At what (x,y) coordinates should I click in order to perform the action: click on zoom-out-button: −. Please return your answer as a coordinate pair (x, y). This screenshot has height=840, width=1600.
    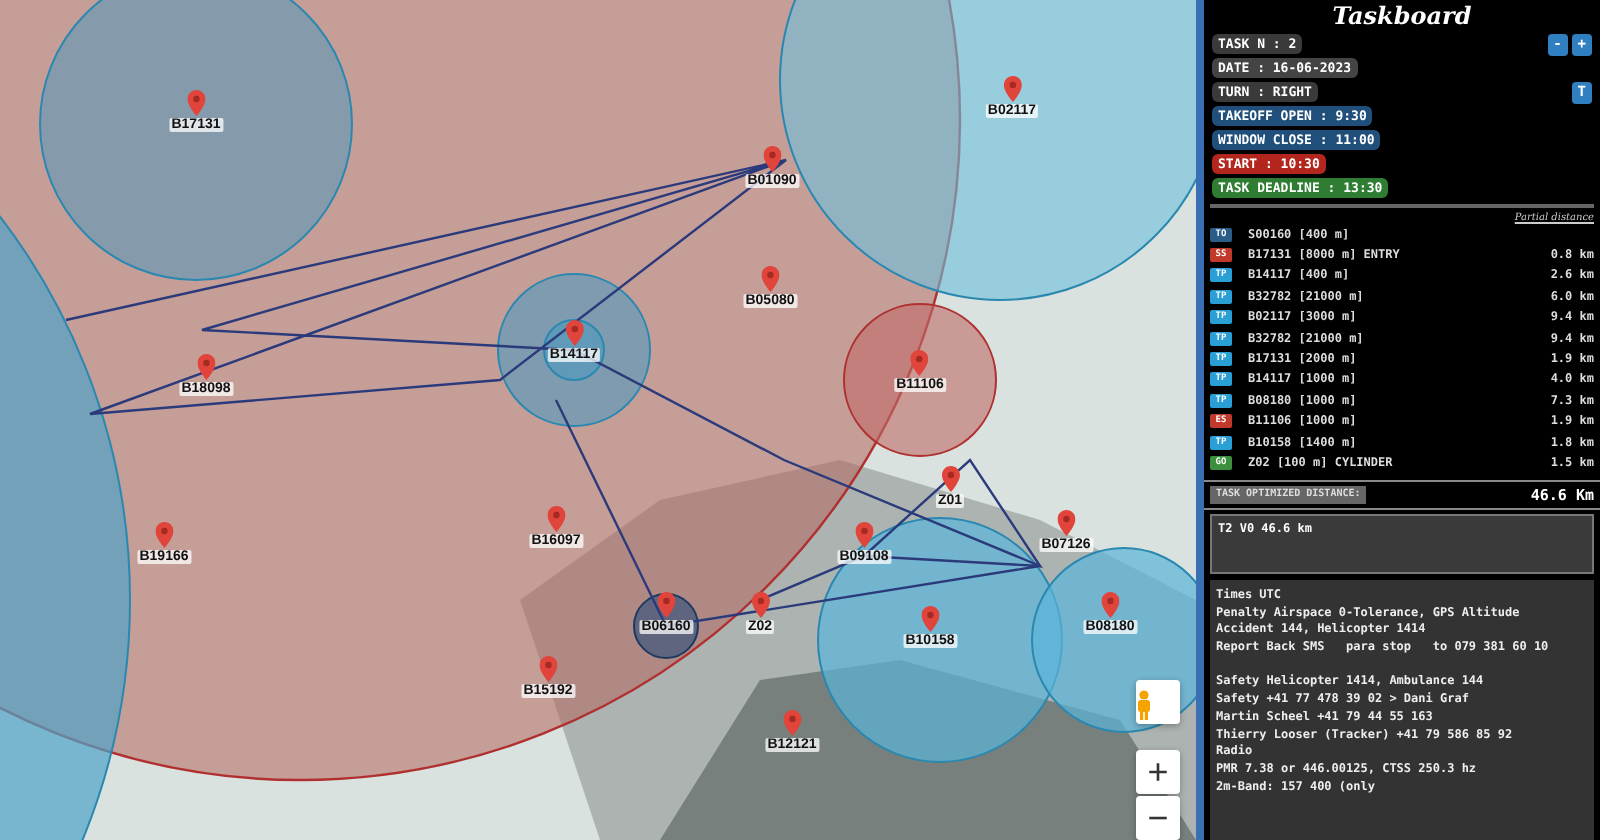
    Looking at the image, I should click on (1158, 818).